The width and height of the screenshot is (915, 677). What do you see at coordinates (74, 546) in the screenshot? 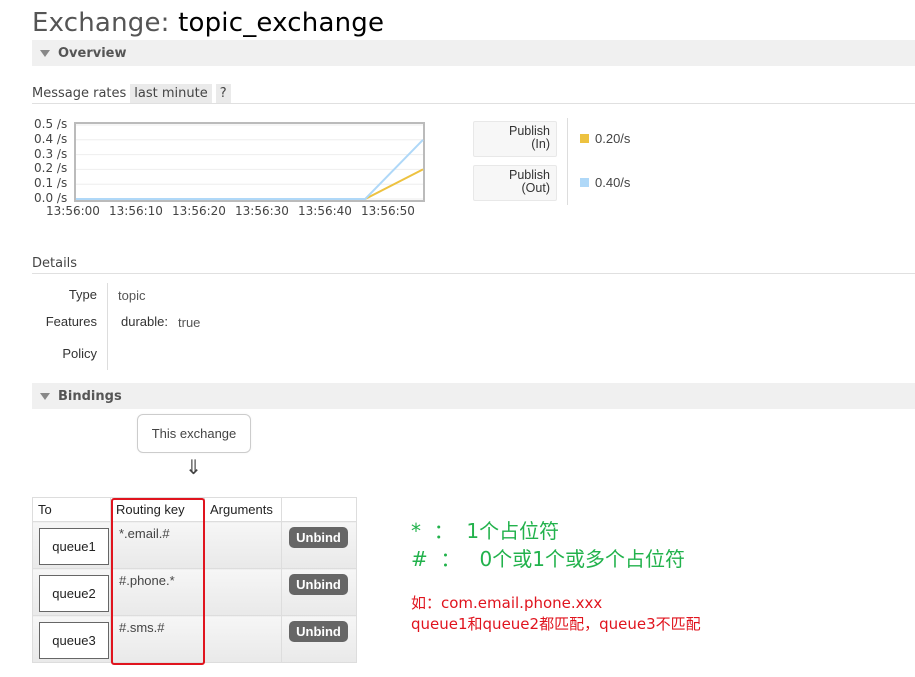
I see `queue-link: queue1` at bounding box center [74, 546].